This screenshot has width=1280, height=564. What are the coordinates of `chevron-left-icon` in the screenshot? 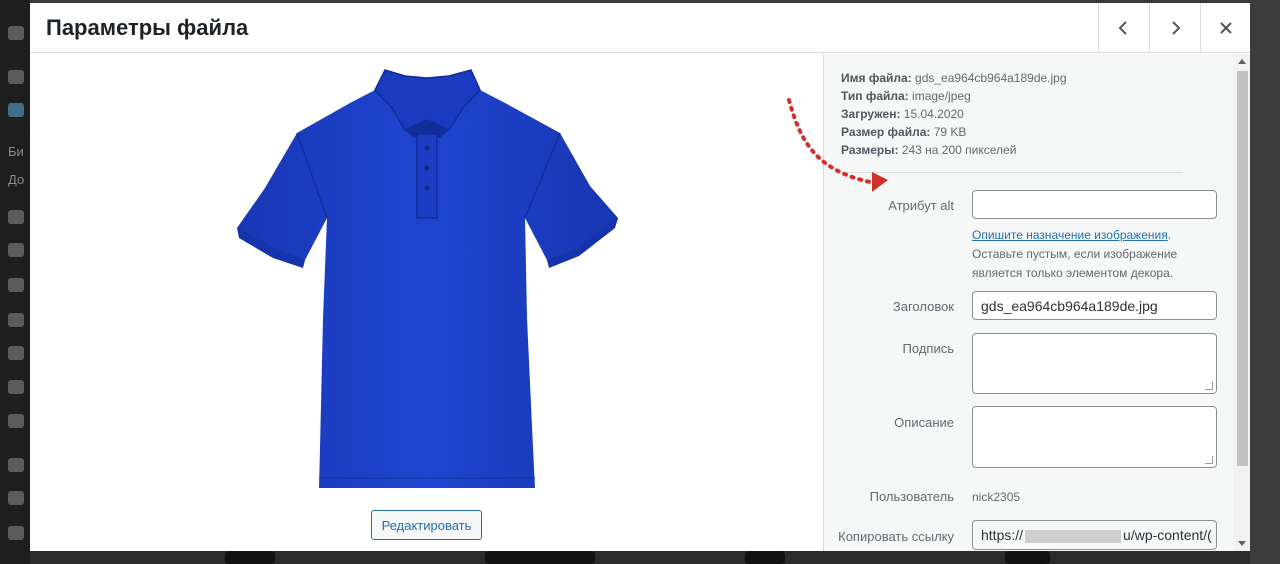 It's located at (1122, 28).